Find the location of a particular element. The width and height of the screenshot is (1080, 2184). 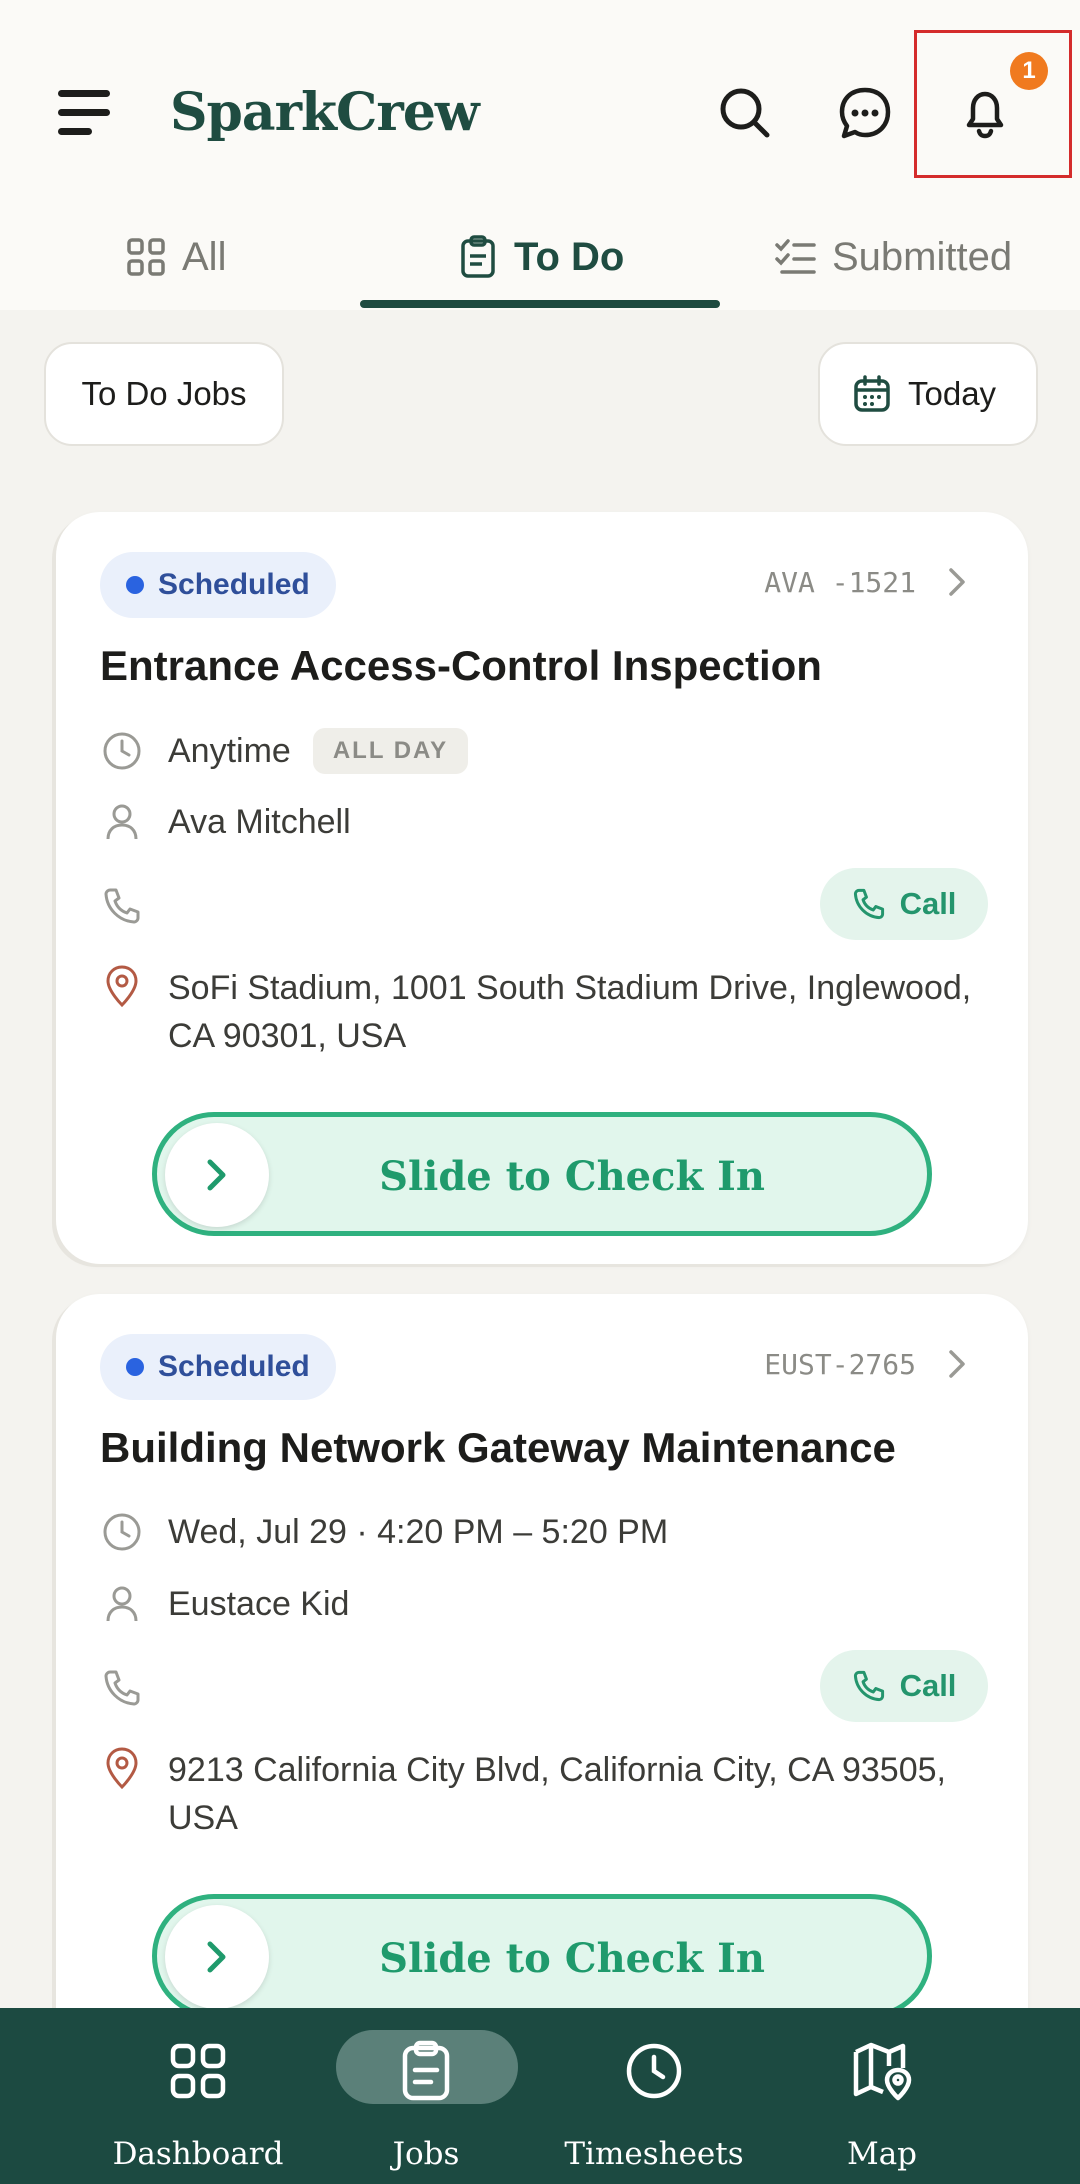

job-time-row: Anytime ALL DAY is located at coordinates (284, 751).